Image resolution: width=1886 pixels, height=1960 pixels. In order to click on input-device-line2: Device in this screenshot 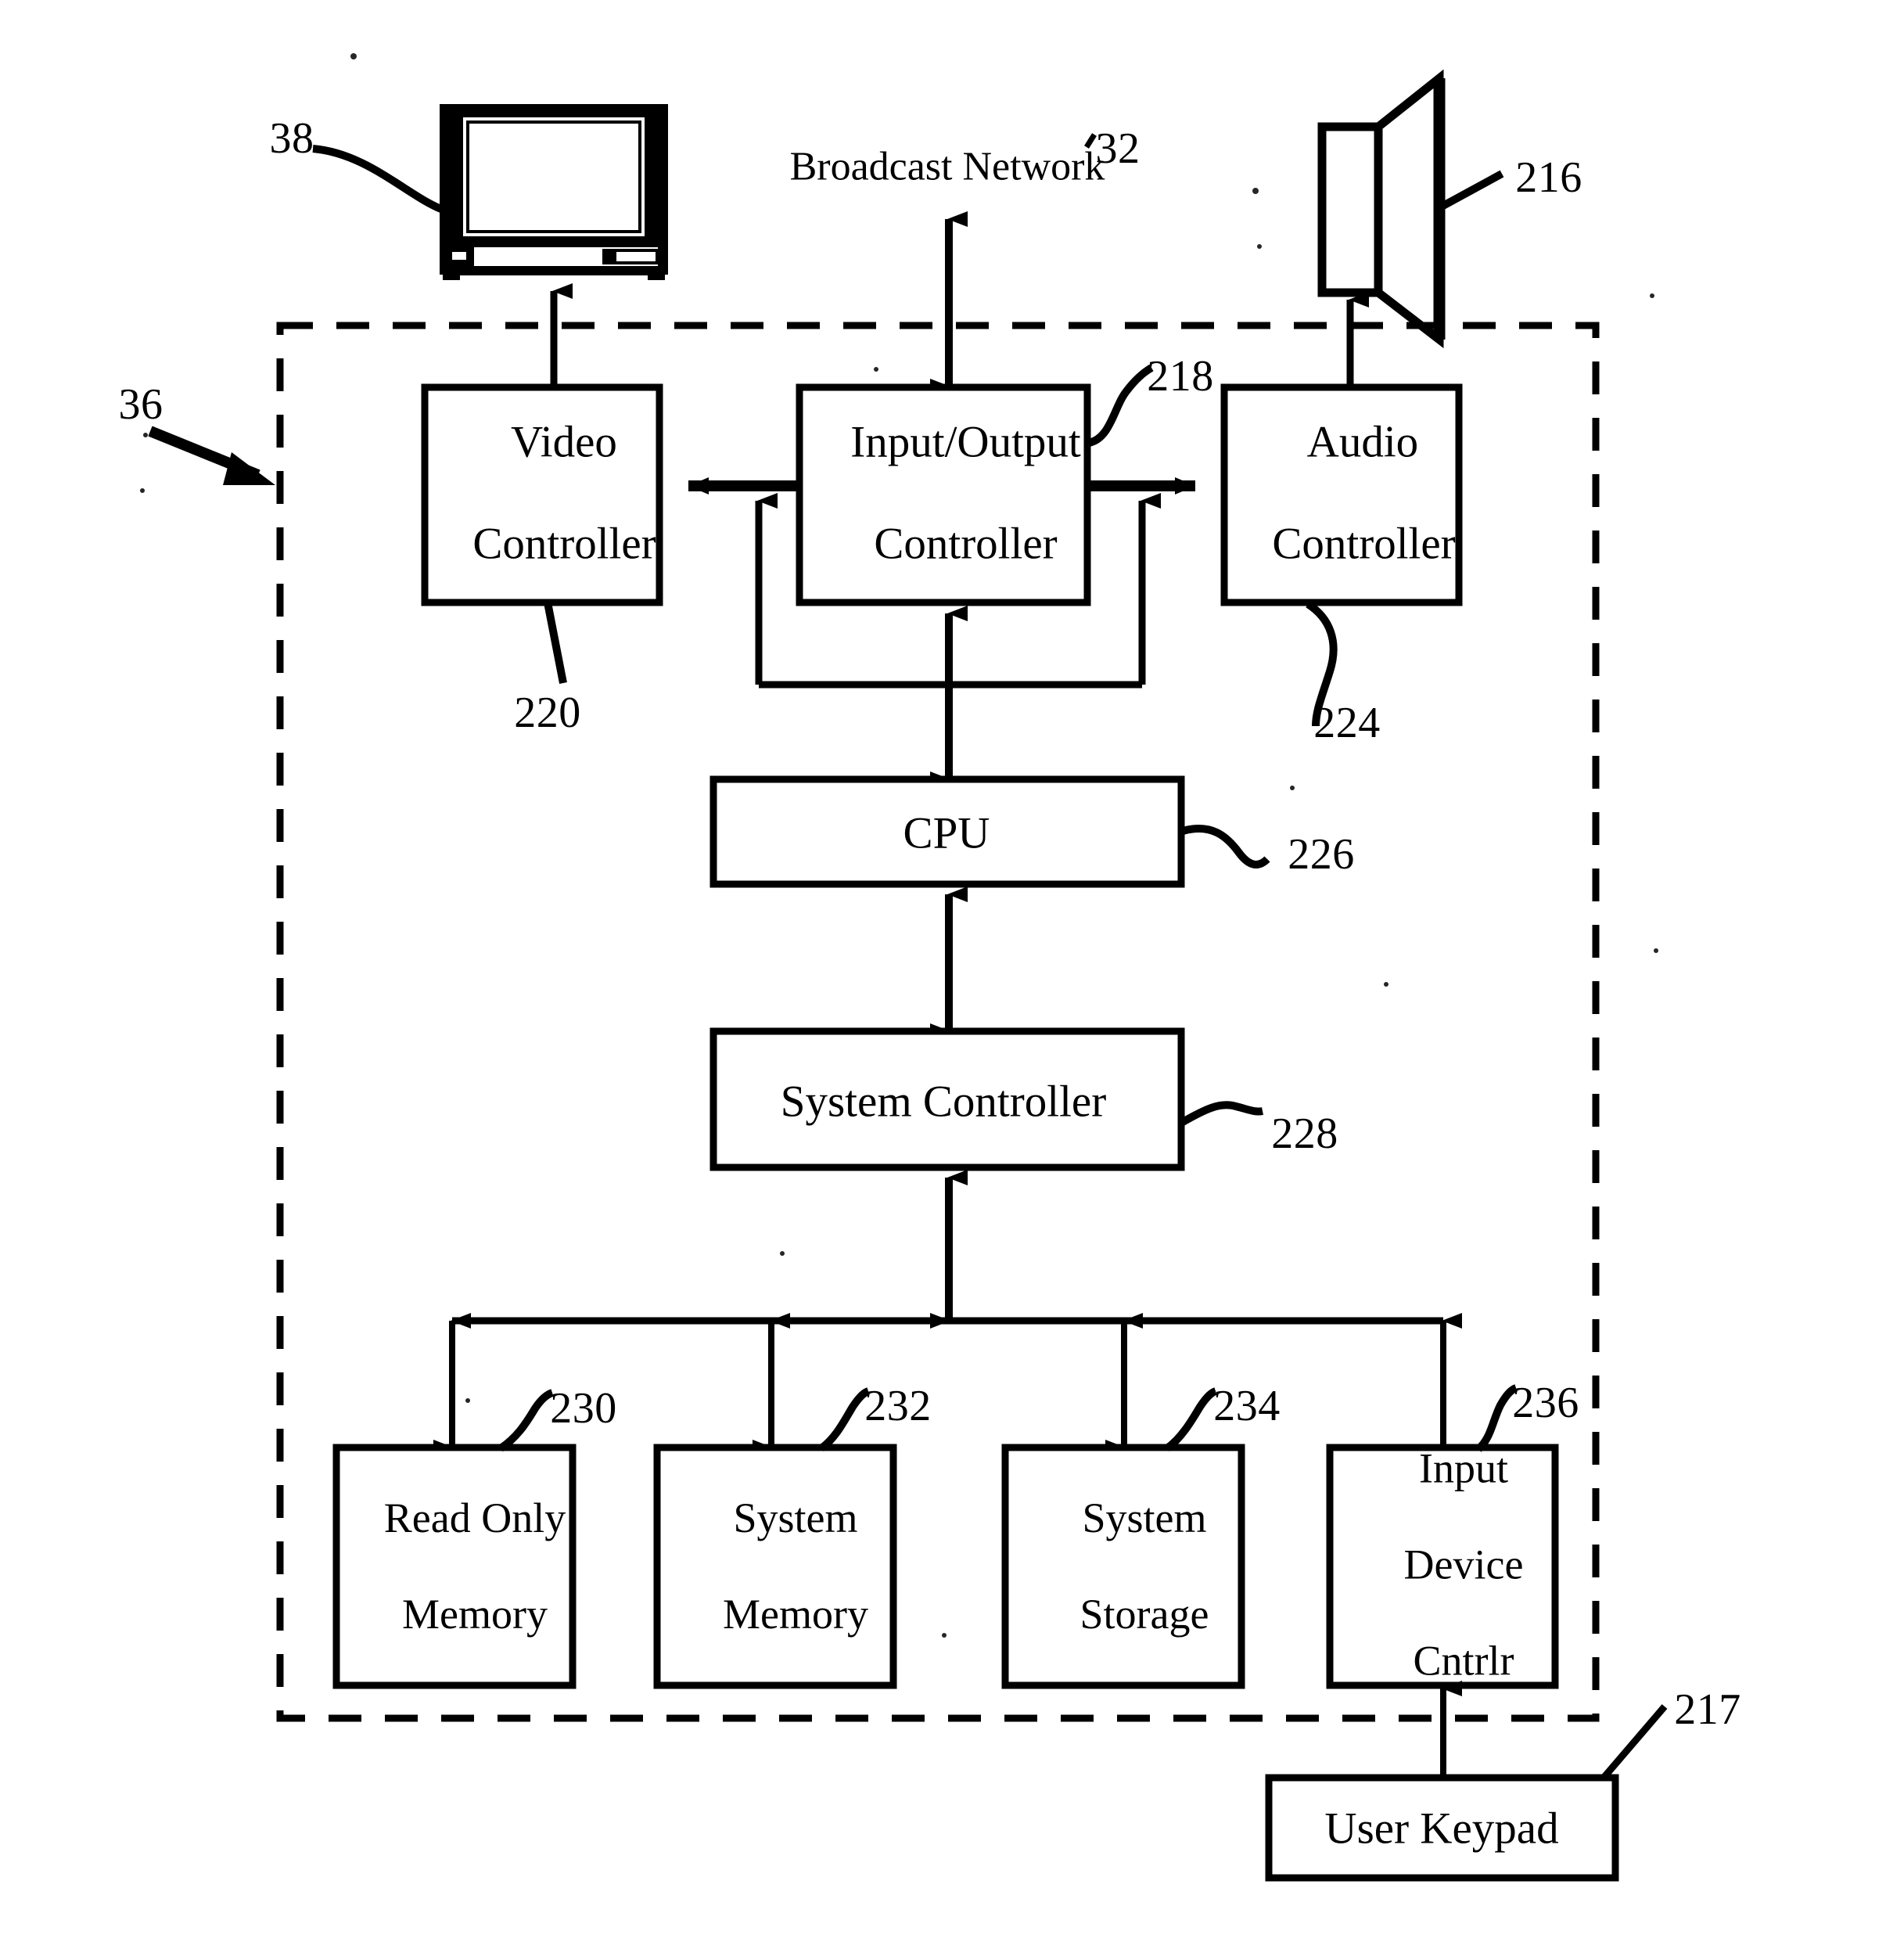, I will do `click(1463, 1564)`.